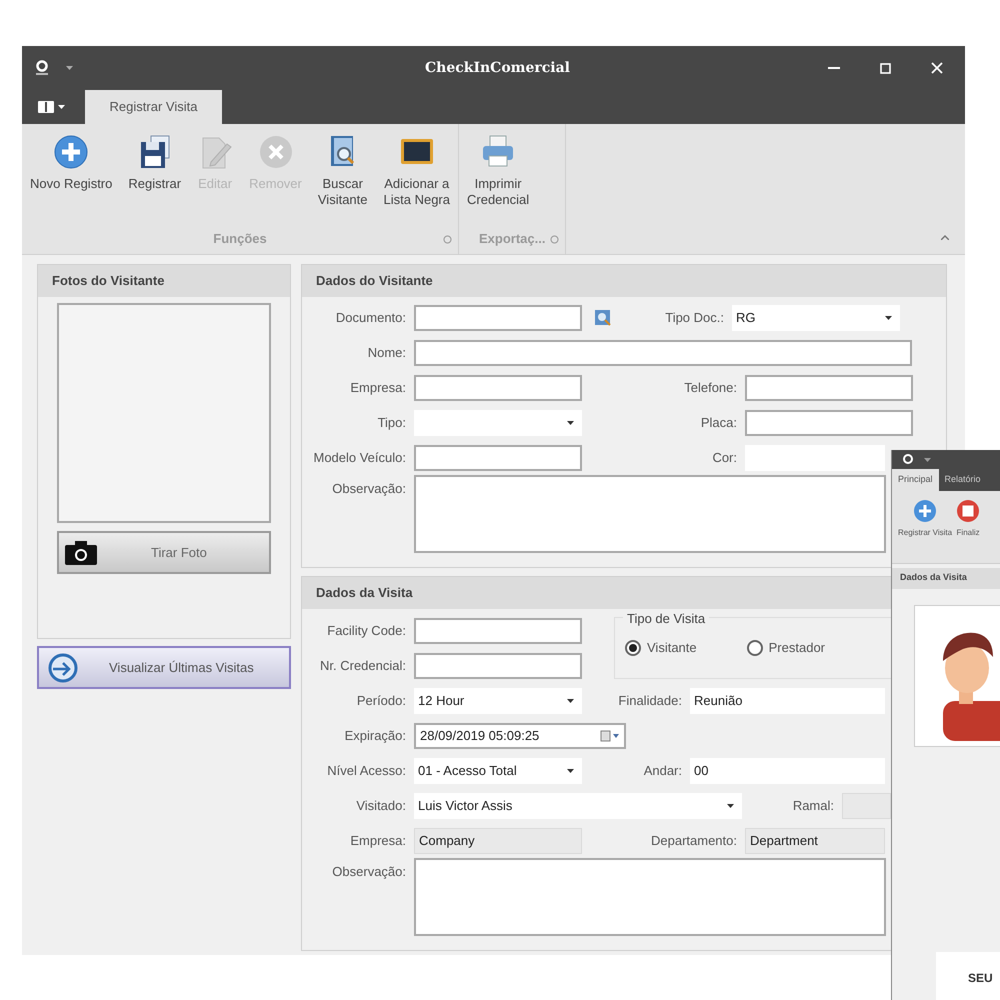  Describe the element at coordinates (240, 239) in the screenshot. I see `group-label: Funções` at that location.